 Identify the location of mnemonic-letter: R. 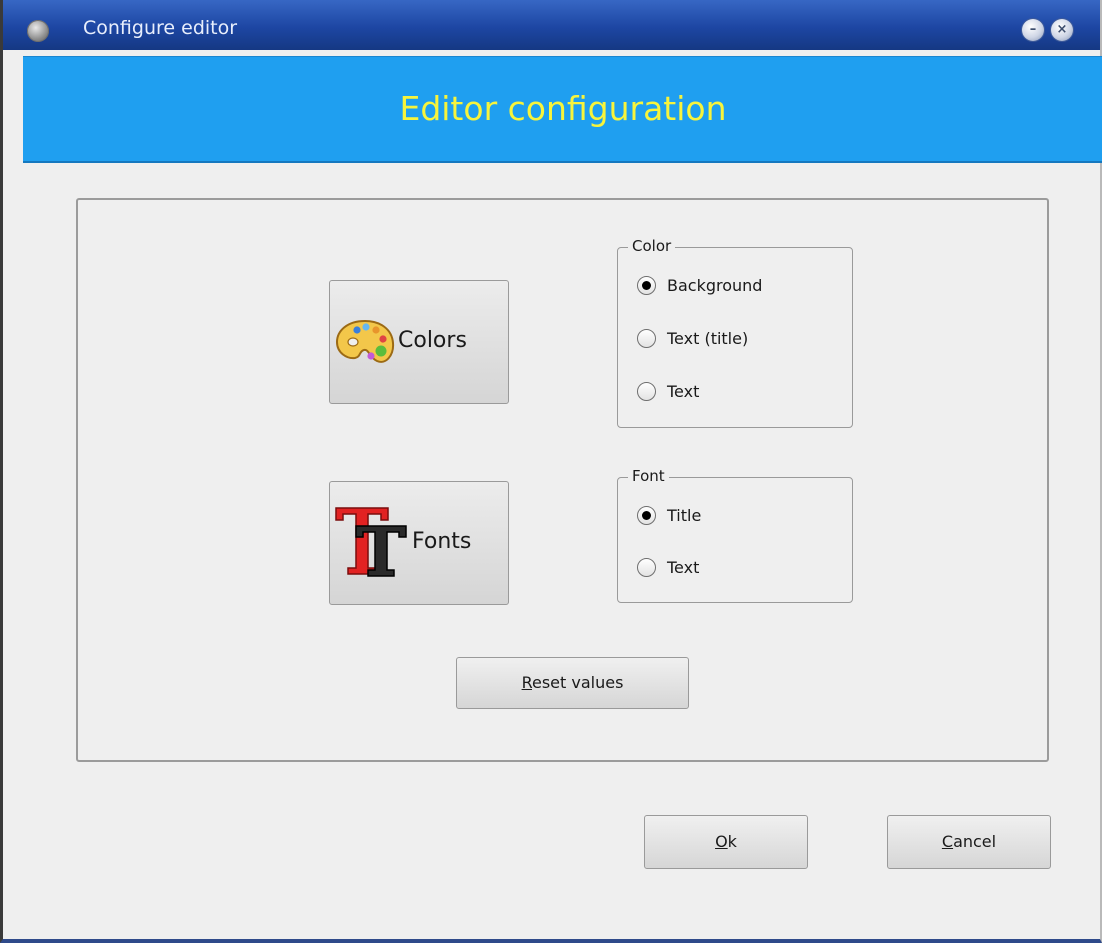
(526, 682).